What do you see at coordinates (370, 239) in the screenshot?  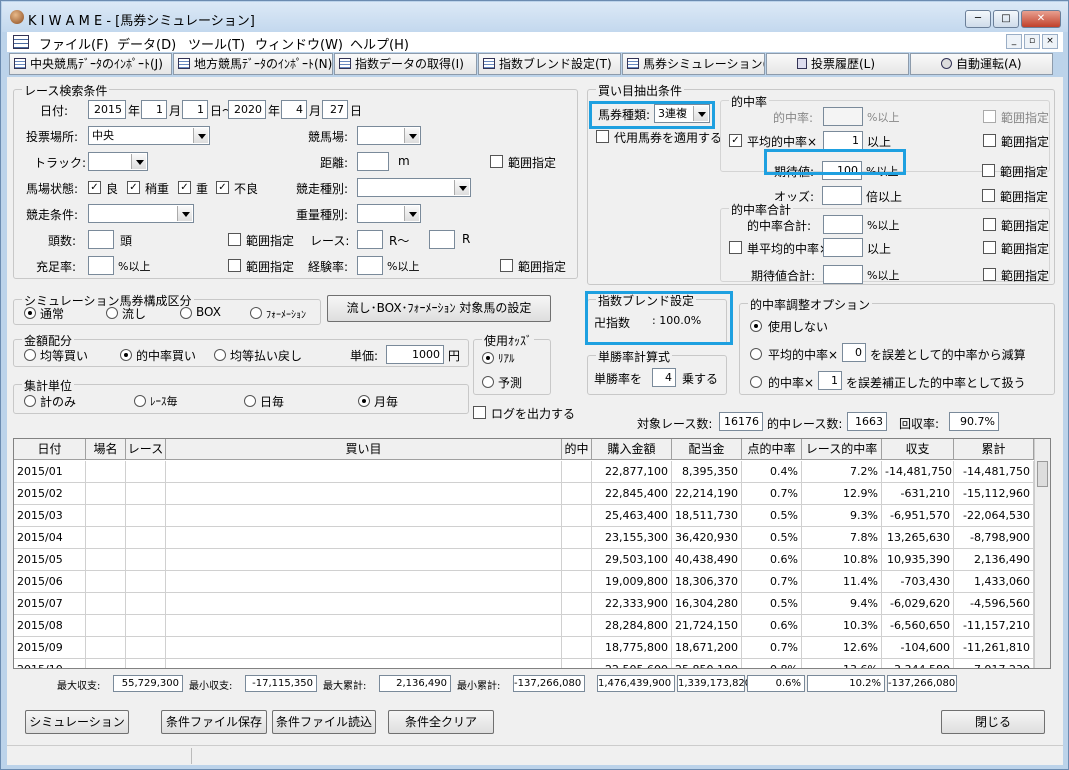 I see `race-from-input` at bounding box center [370, 239].